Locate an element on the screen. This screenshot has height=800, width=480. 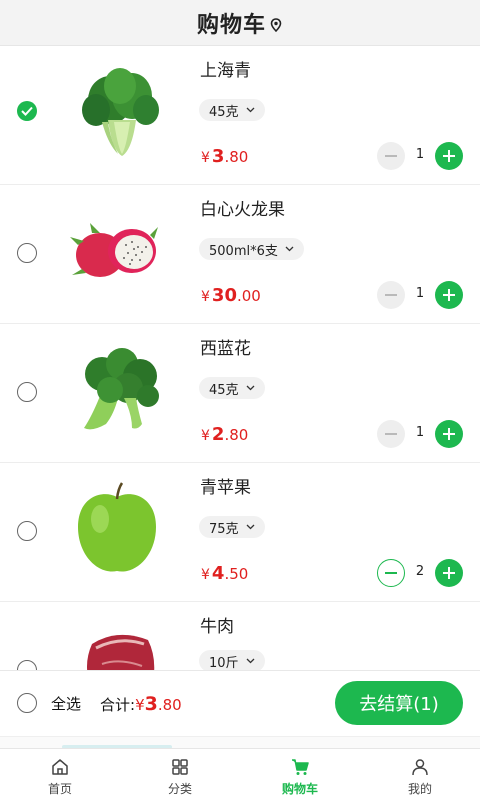
select-all-label: 全选 is located at coordinates (66, 703).